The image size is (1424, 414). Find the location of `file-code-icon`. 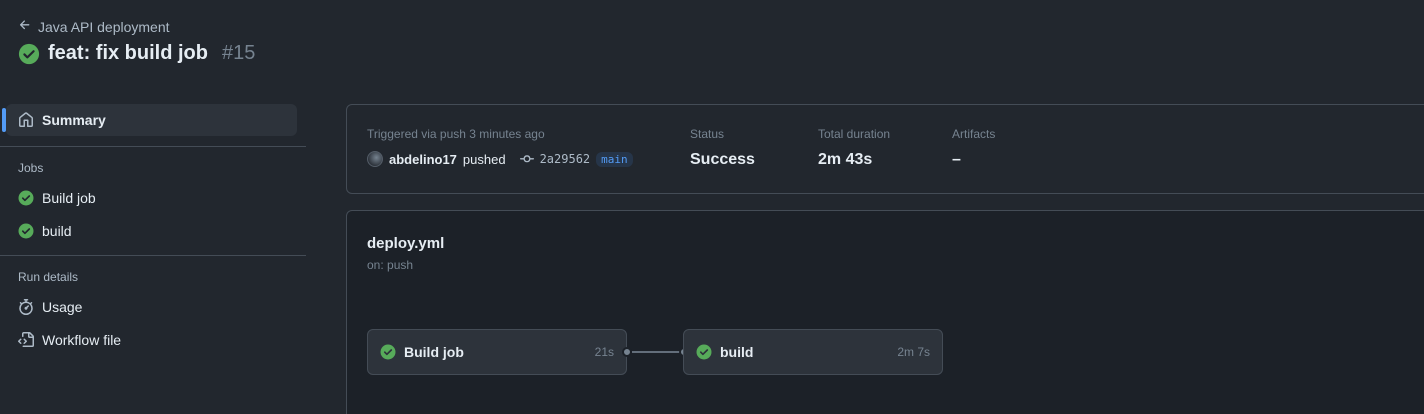

file-code-icon is located at coordinates (26, 339).